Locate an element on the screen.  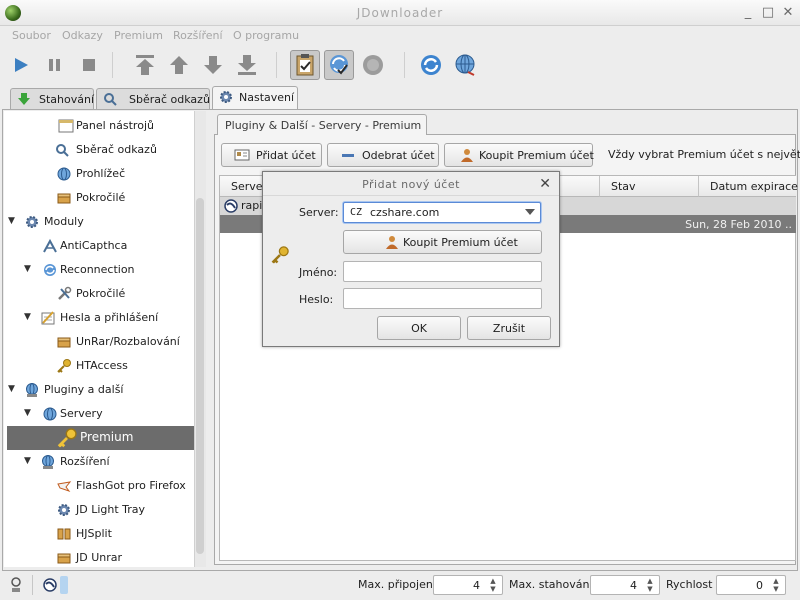
remove-account-button: Odebrat účet is located at coordinates (383, 155).